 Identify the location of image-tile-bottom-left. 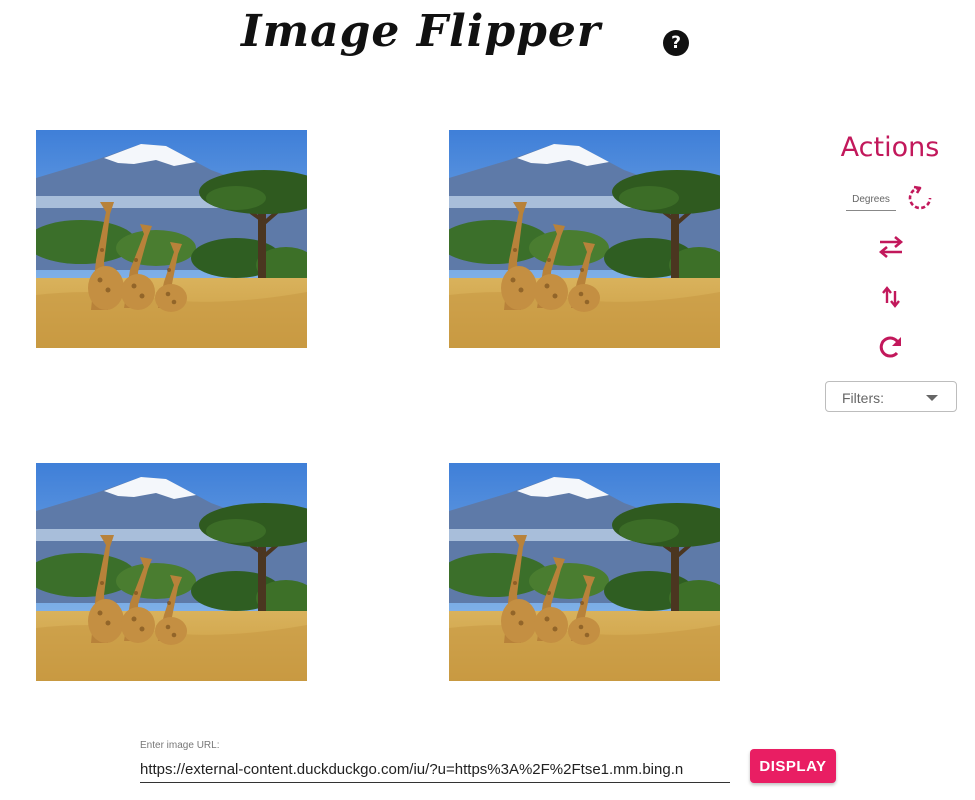
(171, 572).